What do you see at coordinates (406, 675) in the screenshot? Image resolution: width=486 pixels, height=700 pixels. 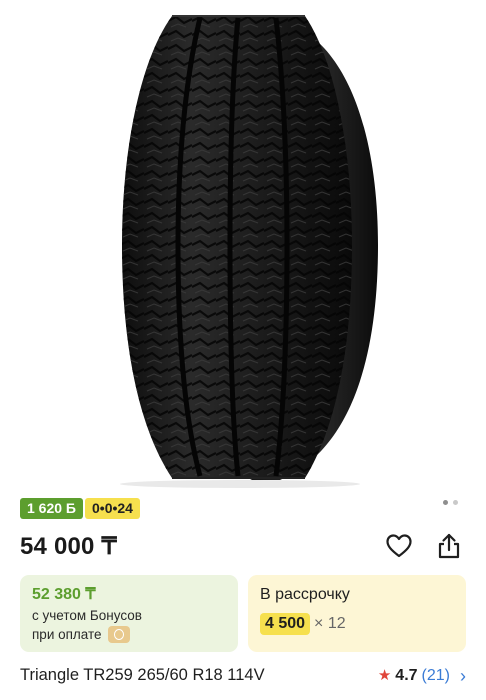 I see `rating-value: 4.7` at bounding box center [406, 675].